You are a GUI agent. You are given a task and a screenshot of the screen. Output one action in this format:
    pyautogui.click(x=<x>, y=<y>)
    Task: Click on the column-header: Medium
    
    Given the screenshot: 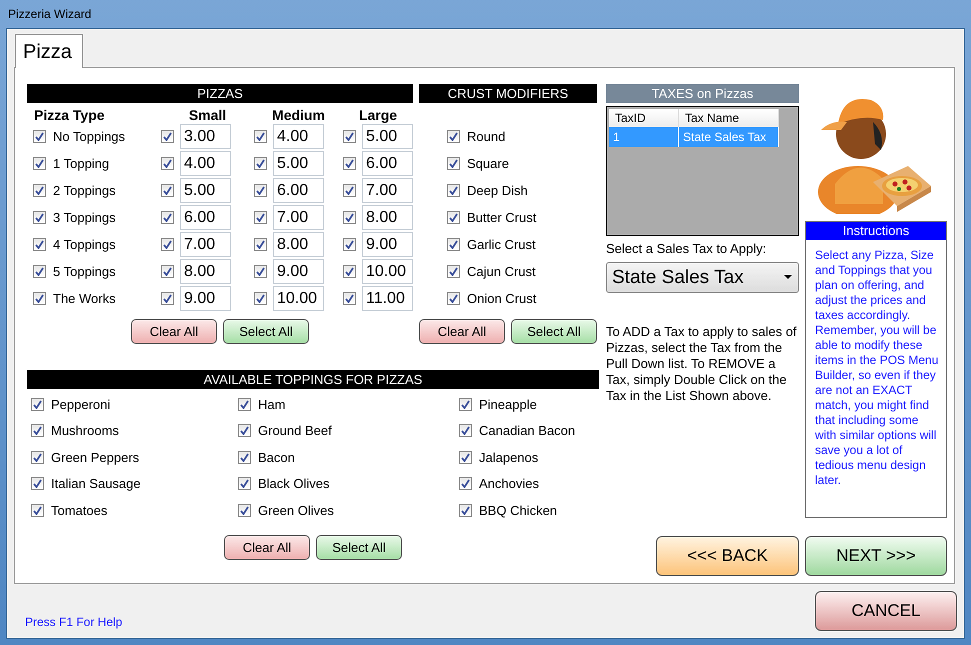 What is the action you would take?
    pyautogui.click(x=298, y=115)
    